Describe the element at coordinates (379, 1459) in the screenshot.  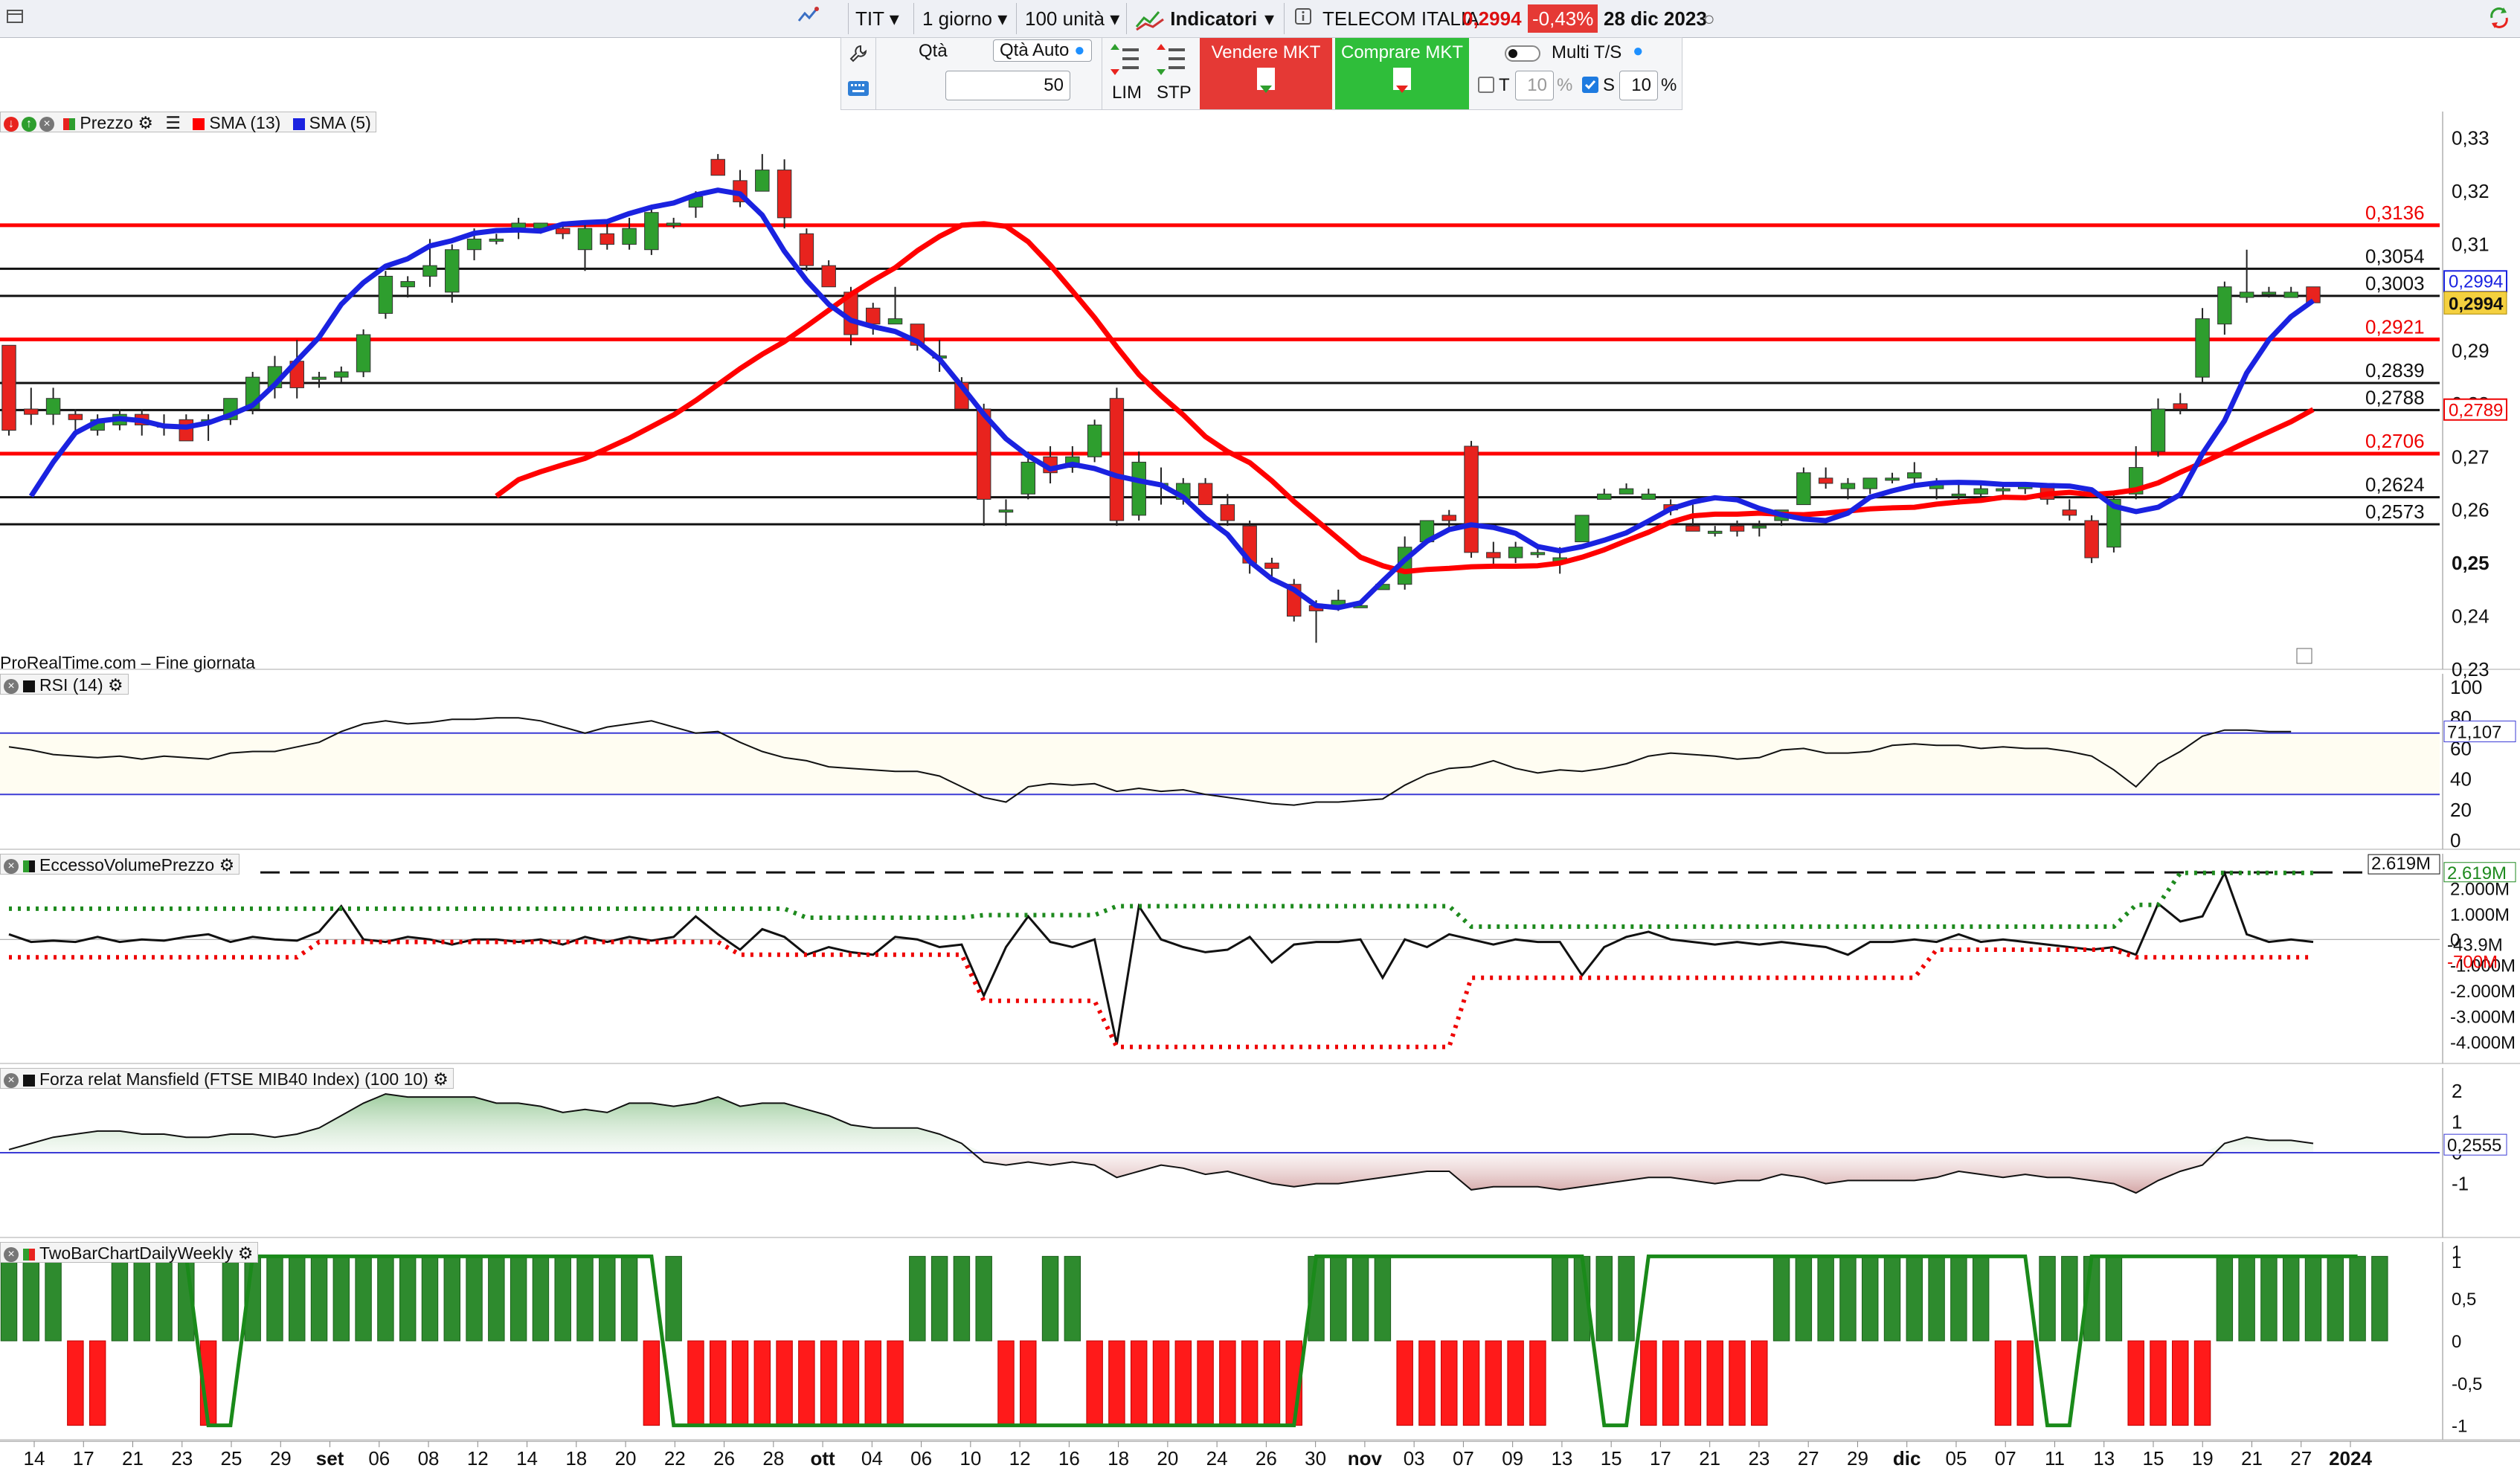
I see `date-tick-label: 06` at that location.